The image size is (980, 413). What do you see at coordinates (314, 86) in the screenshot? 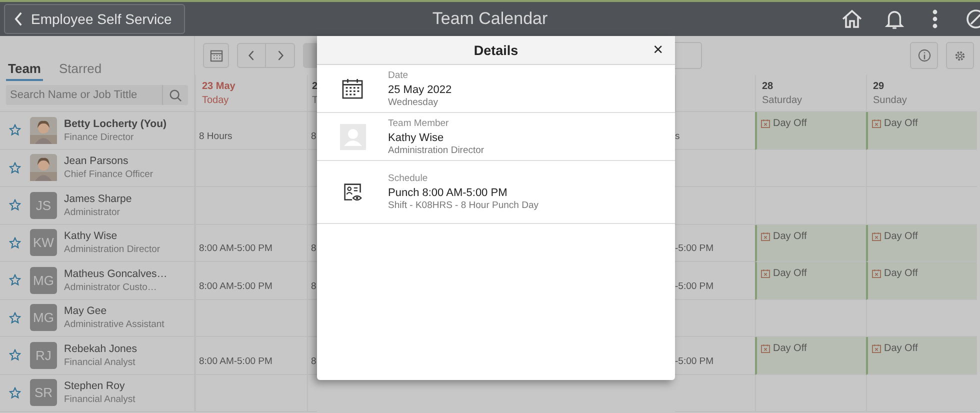
I see `day-date: 2` at bounding box center [314, 86].